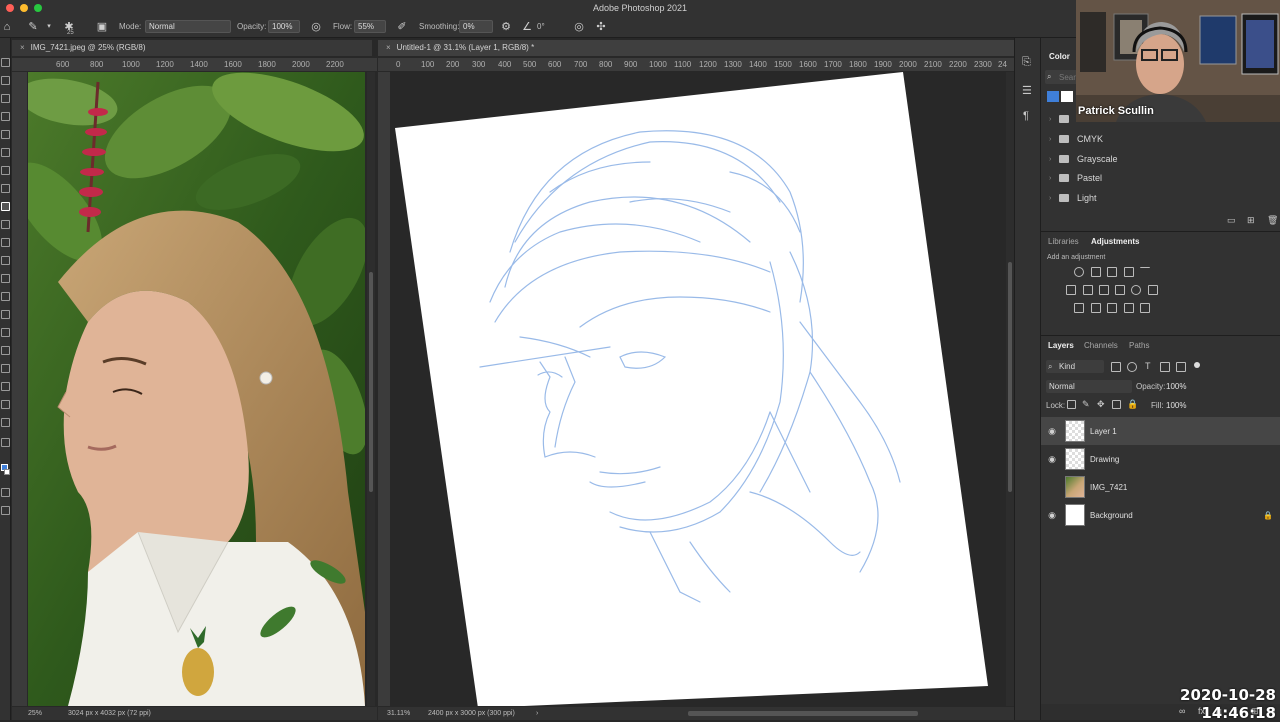 This screenshot has width=1280, height=722. What do you see at coordinates (1111, 515) in the screenshot?
I see `layer-name: Background` at bounding box center [1111, 515].